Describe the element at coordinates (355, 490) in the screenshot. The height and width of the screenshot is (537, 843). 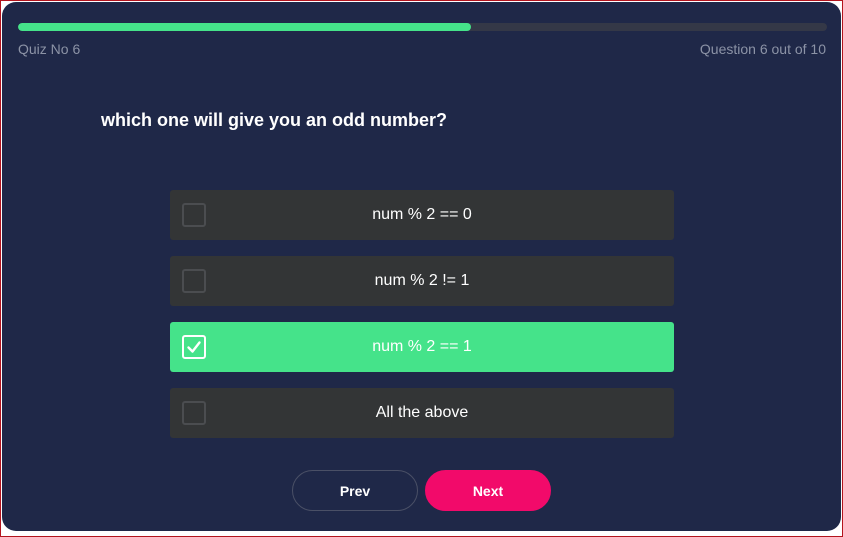
I see `prev-button: Prev` at that location.